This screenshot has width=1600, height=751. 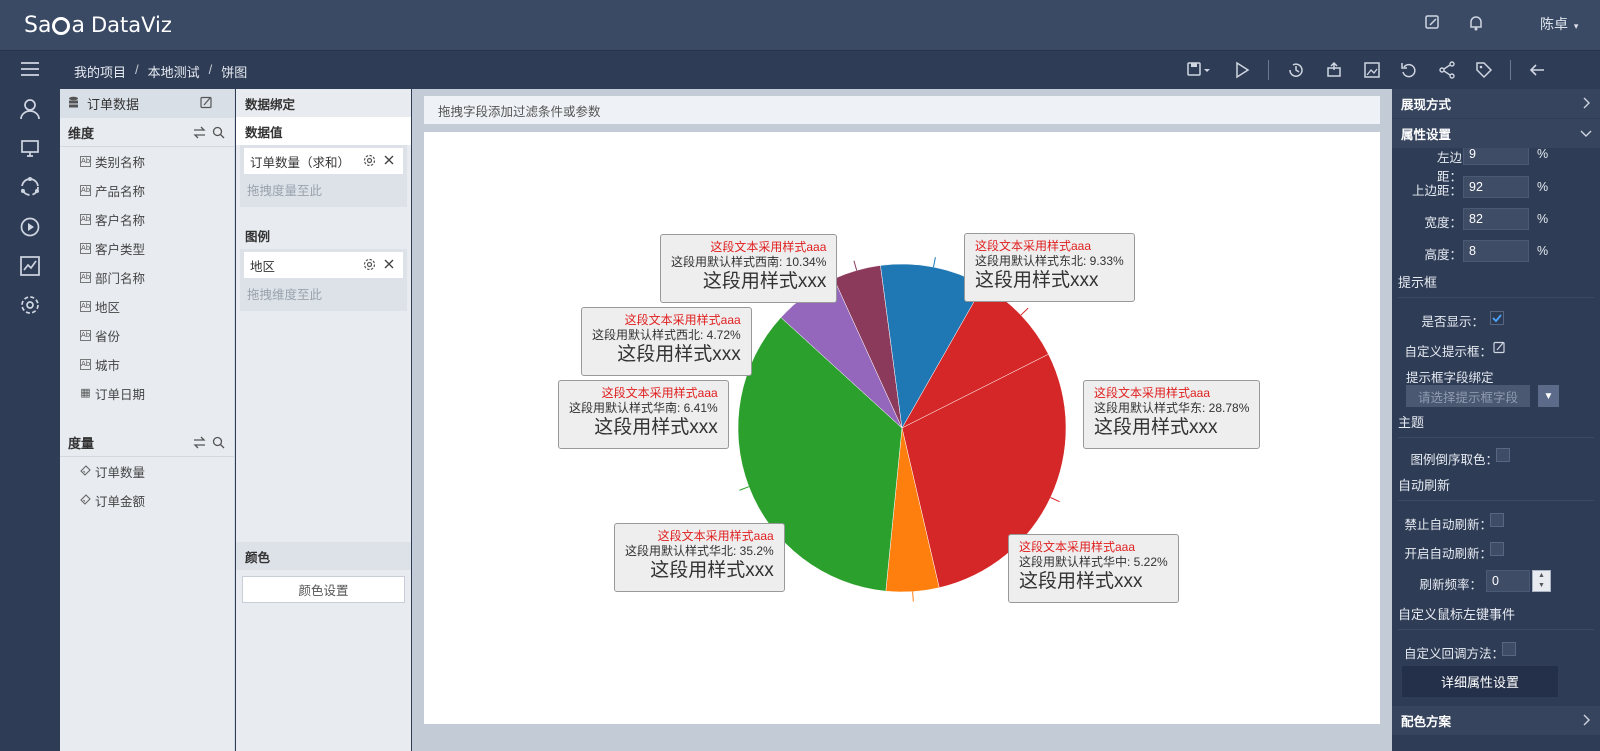 I want to click on legend-chip: 地区, so click(x=323, y=265).